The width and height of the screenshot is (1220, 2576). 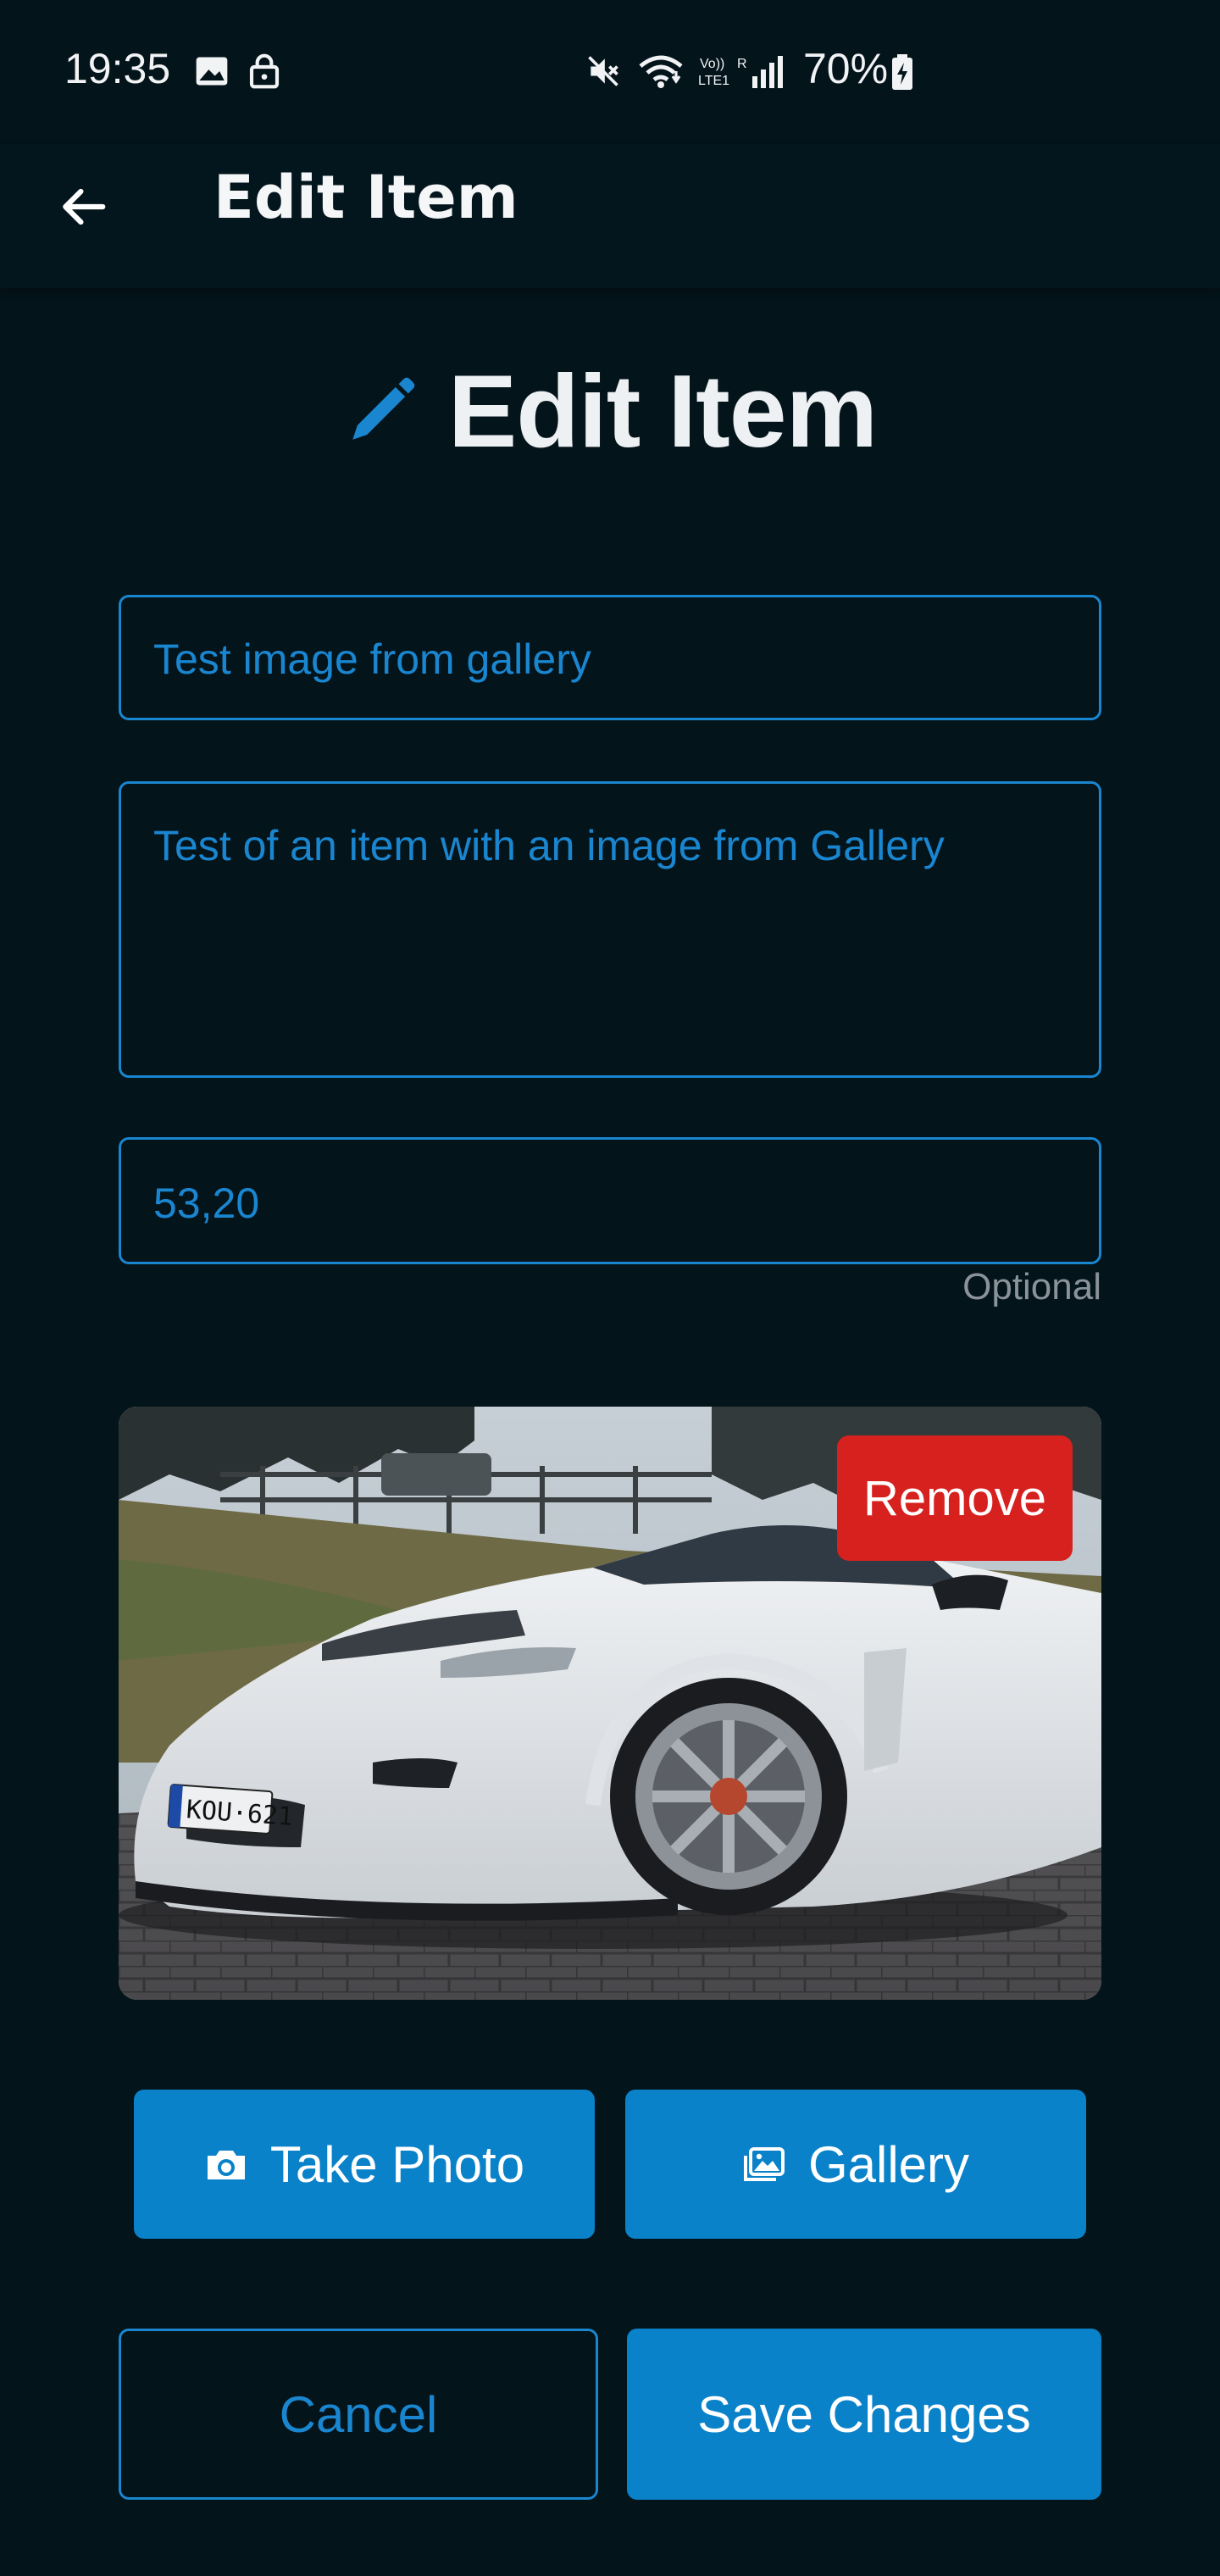 I want to click on remove-image-button: Remove, so click(x=955, y=1498).